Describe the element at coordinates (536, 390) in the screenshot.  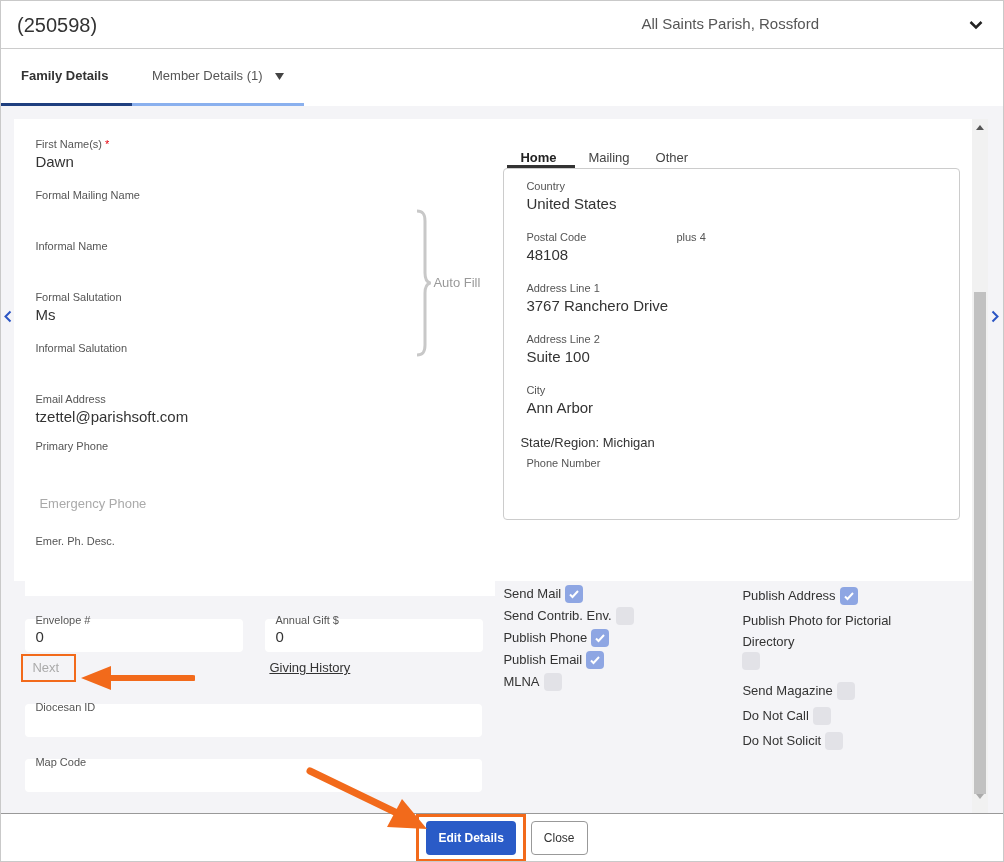
I see `field-label: City` at that location.